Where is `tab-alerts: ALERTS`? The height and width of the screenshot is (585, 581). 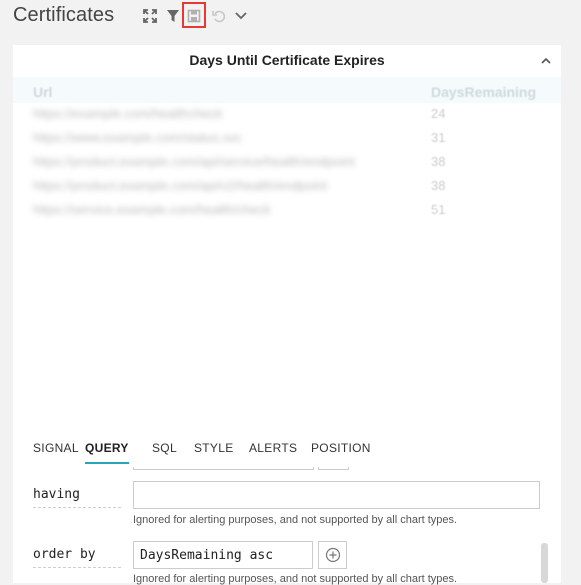 tab-alerts: ALERTS is located at coordinates (273, 451).